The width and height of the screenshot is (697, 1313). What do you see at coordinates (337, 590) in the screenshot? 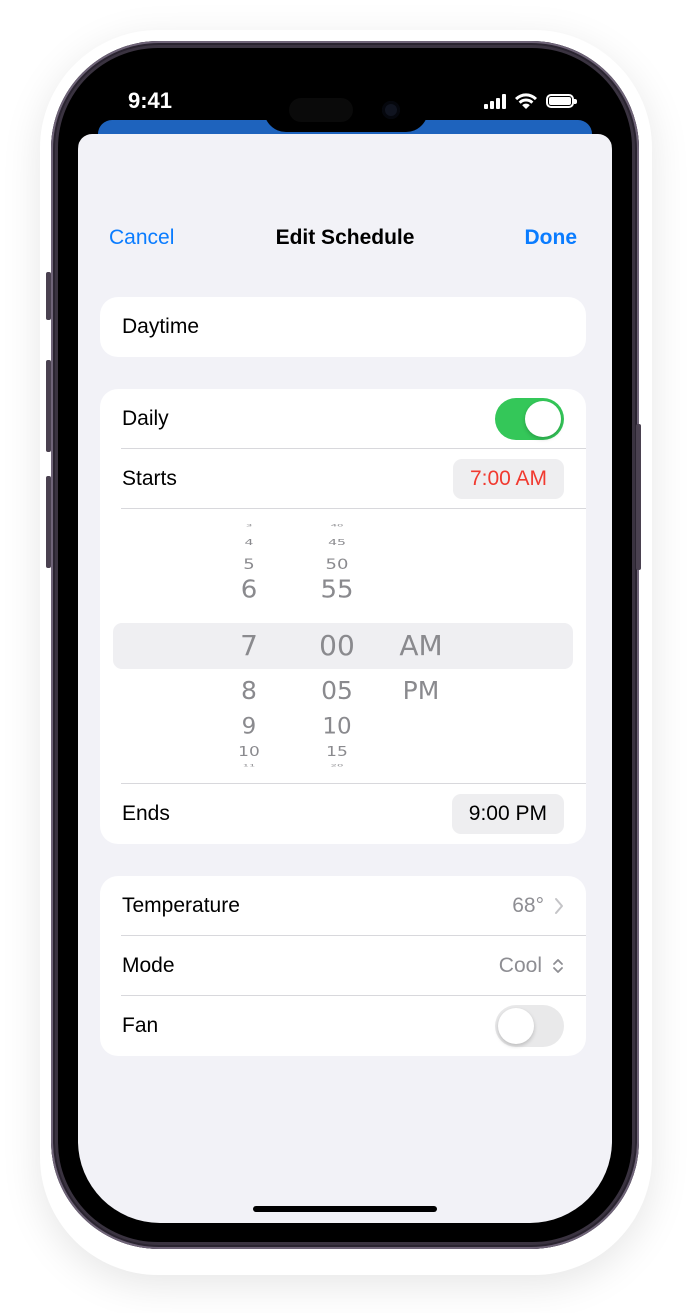
I see `picker-minute-55: 55` at bounding box center [337, 590].